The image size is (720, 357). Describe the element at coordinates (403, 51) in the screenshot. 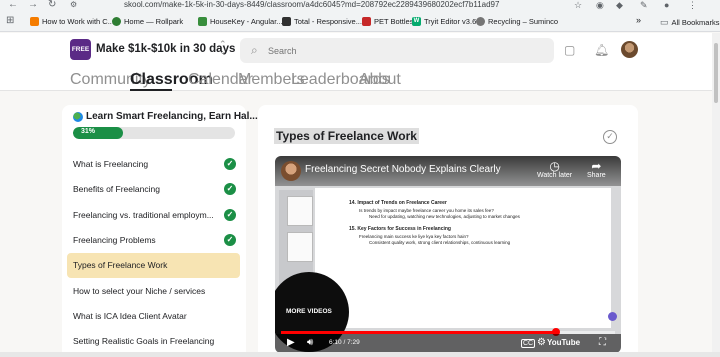

I see `search-input` at that location.